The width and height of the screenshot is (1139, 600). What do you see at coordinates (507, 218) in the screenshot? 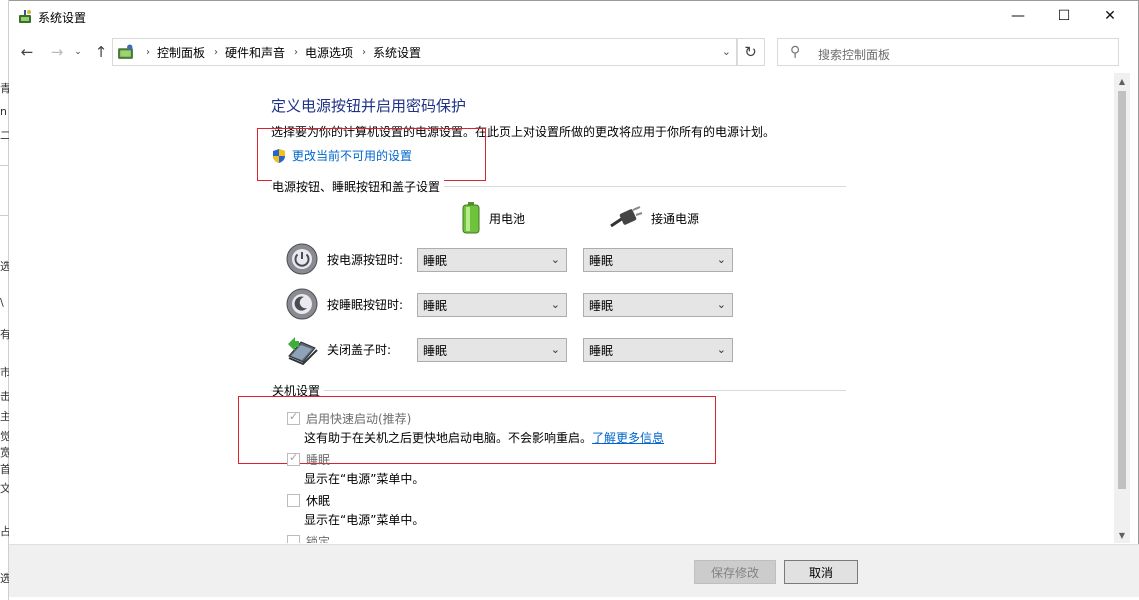
I see `battery-column-label: 用电池` at bounding box center [507, 218].